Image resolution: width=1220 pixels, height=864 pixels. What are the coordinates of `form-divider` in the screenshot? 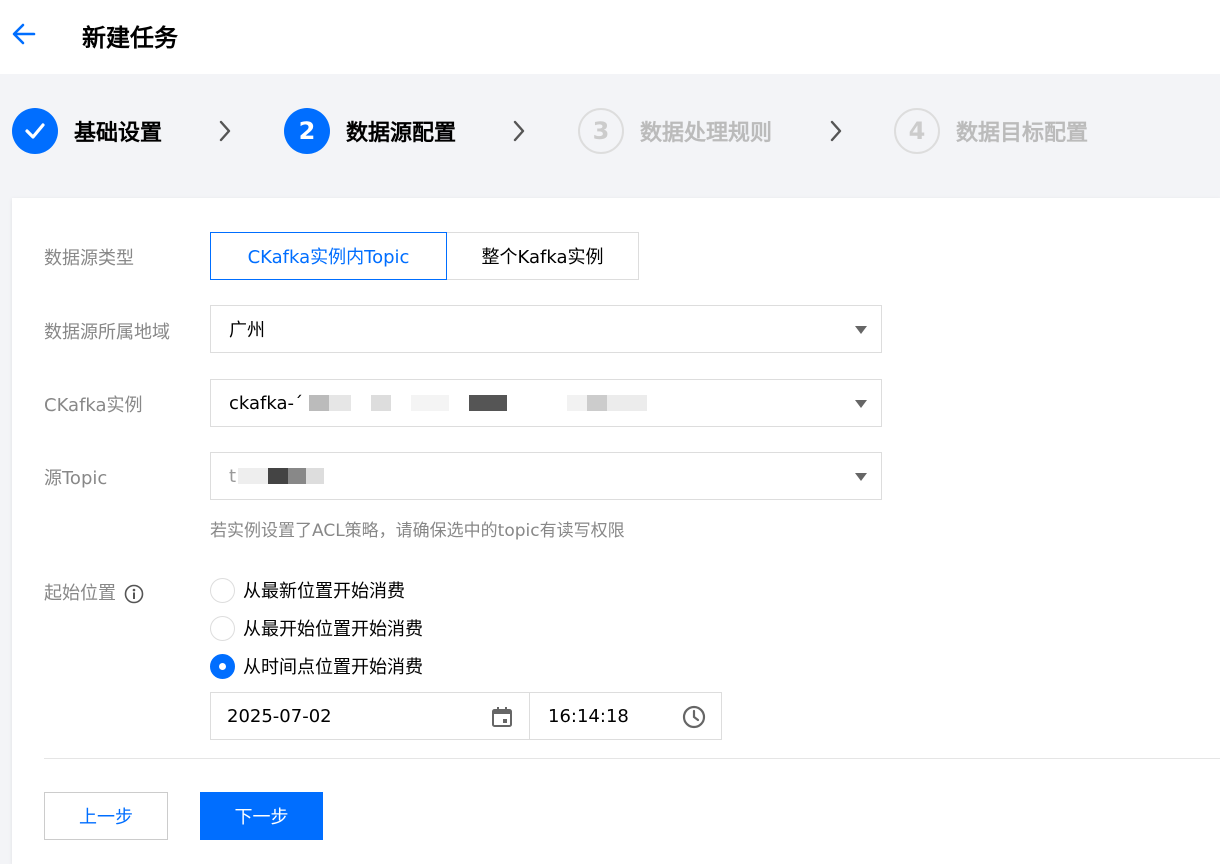 It's located at (632, 758).